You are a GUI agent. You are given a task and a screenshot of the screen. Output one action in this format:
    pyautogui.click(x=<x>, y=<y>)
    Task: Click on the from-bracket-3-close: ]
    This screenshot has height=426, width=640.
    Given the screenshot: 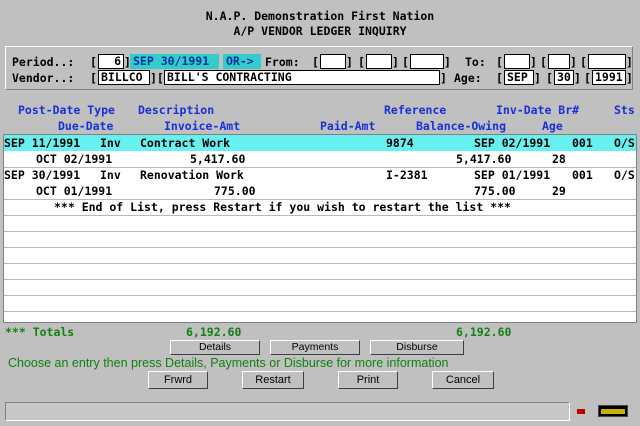 What is the action you would take?
    pyautogui.click(x=447, y=62)
    